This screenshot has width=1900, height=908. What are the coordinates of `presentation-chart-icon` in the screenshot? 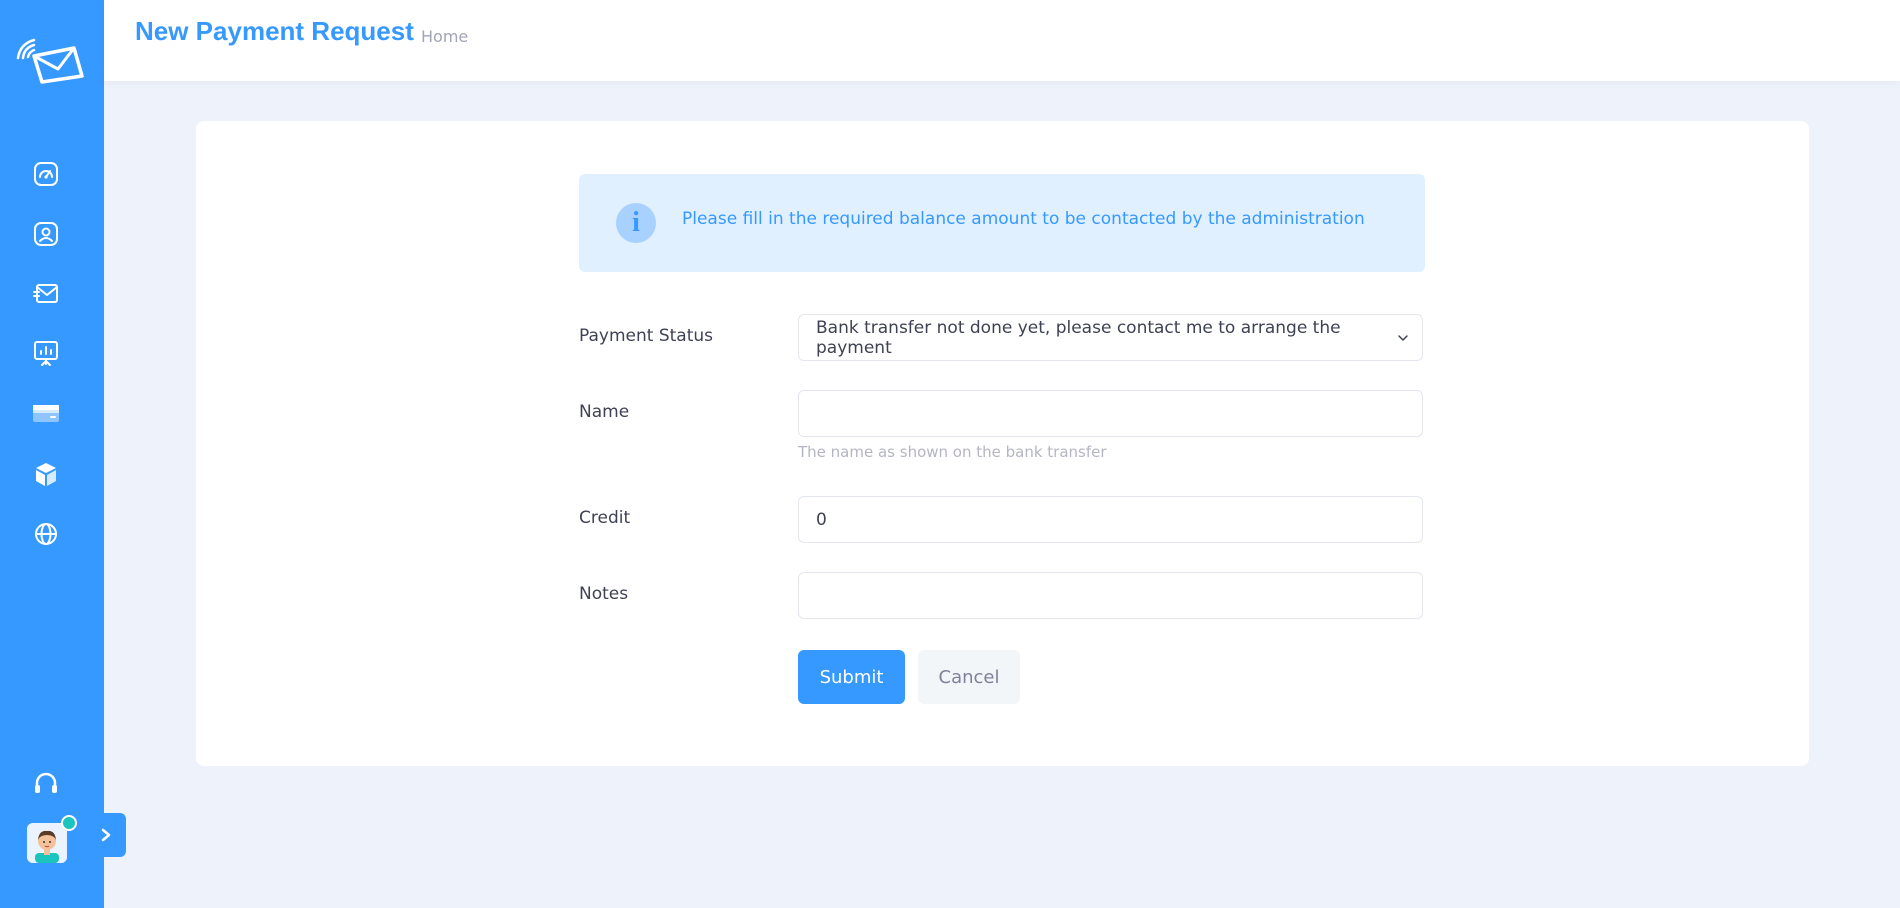 It's located at (46, 353).